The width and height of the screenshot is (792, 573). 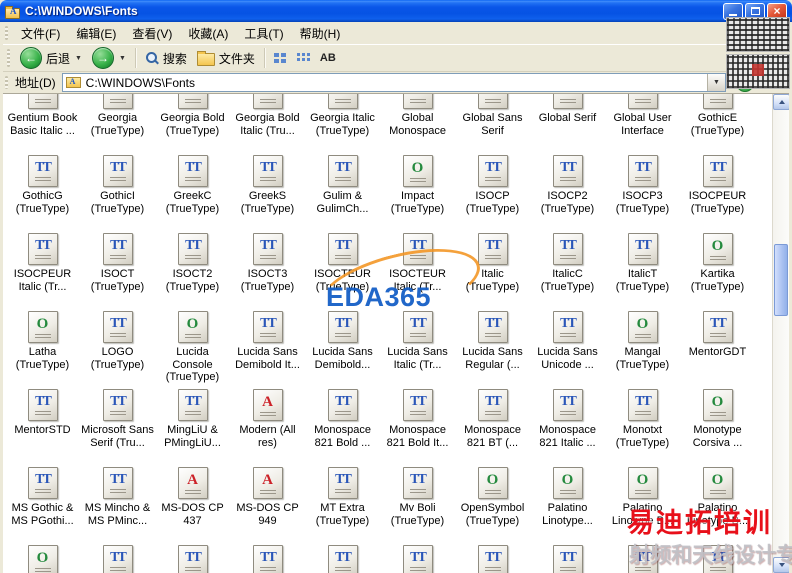 I want to click on font-item: TT Global Sans Serif, so click(x=492, y=123).